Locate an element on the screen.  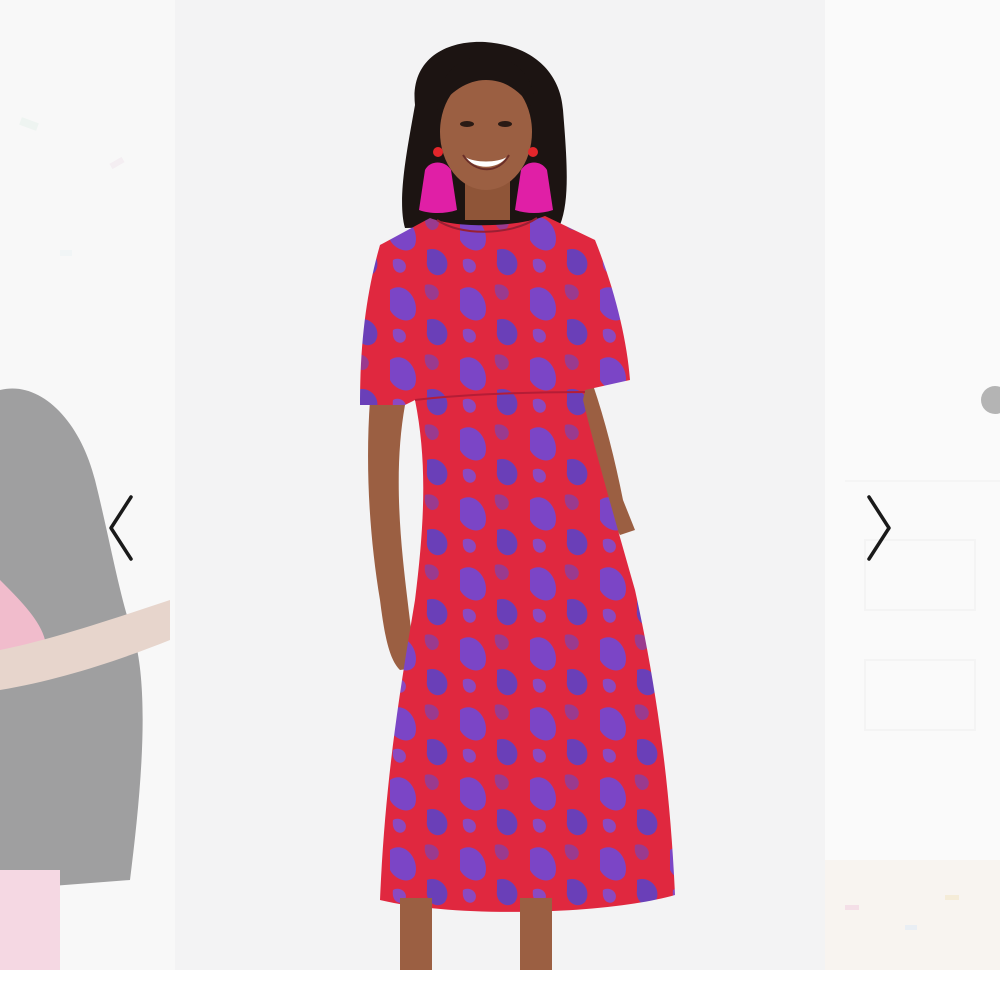
chevron-right-icon is located at coordinates (879, 528).